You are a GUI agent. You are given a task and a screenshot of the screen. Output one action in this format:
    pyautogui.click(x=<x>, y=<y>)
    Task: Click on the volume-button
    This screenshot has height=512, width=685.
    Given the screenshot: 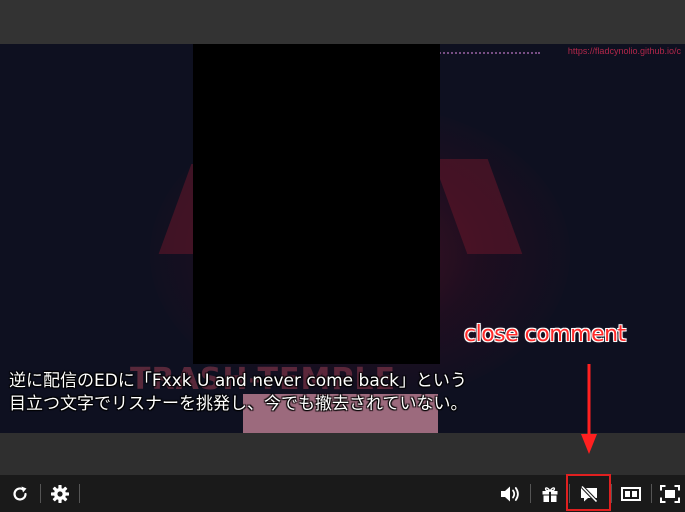 What is the action you would take?
    pyautogui.click(x=511, y=493)
    